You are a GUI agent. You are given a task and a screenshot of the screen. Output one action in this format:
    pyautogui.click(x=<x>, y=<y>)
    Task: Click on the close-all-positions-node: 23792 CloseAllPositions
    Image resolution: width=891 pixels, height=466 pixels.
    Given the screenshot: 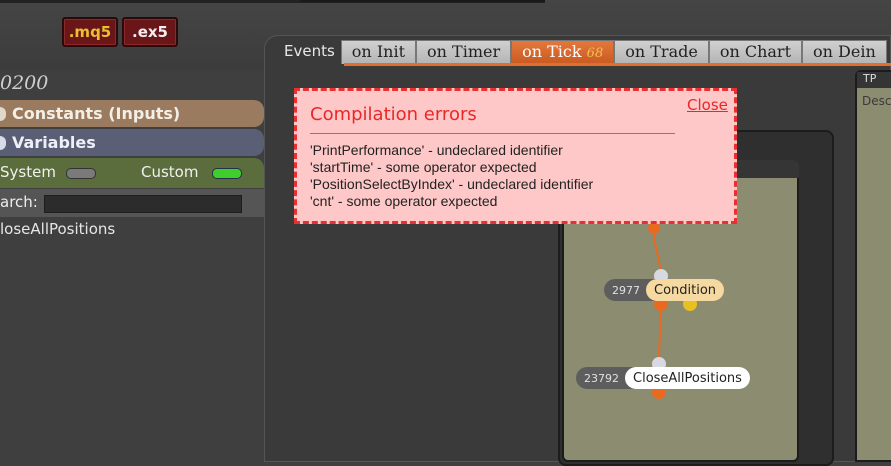 What is the action you would take?
    pyautogui.click(x=663, y=378)
    